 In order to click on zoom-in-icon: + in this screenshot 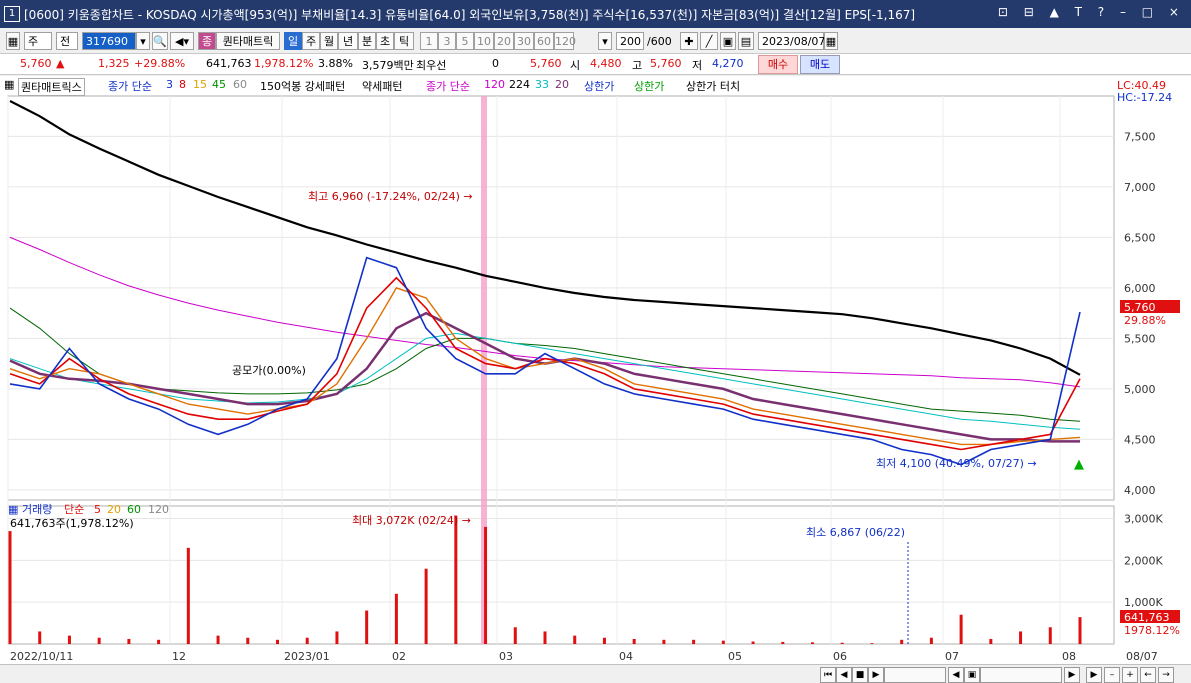, I will do `click(1130, 675)`.